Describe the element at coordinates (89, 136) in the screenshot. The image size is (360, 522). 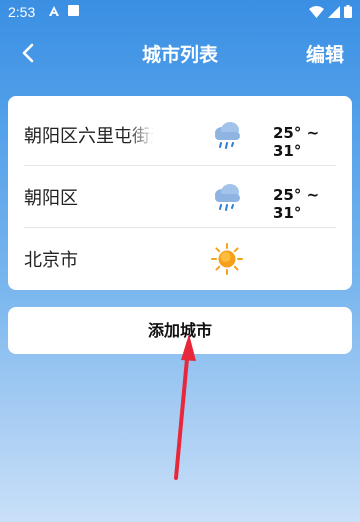
I see `city-name: 朝阳区六里屯街道` at that location.